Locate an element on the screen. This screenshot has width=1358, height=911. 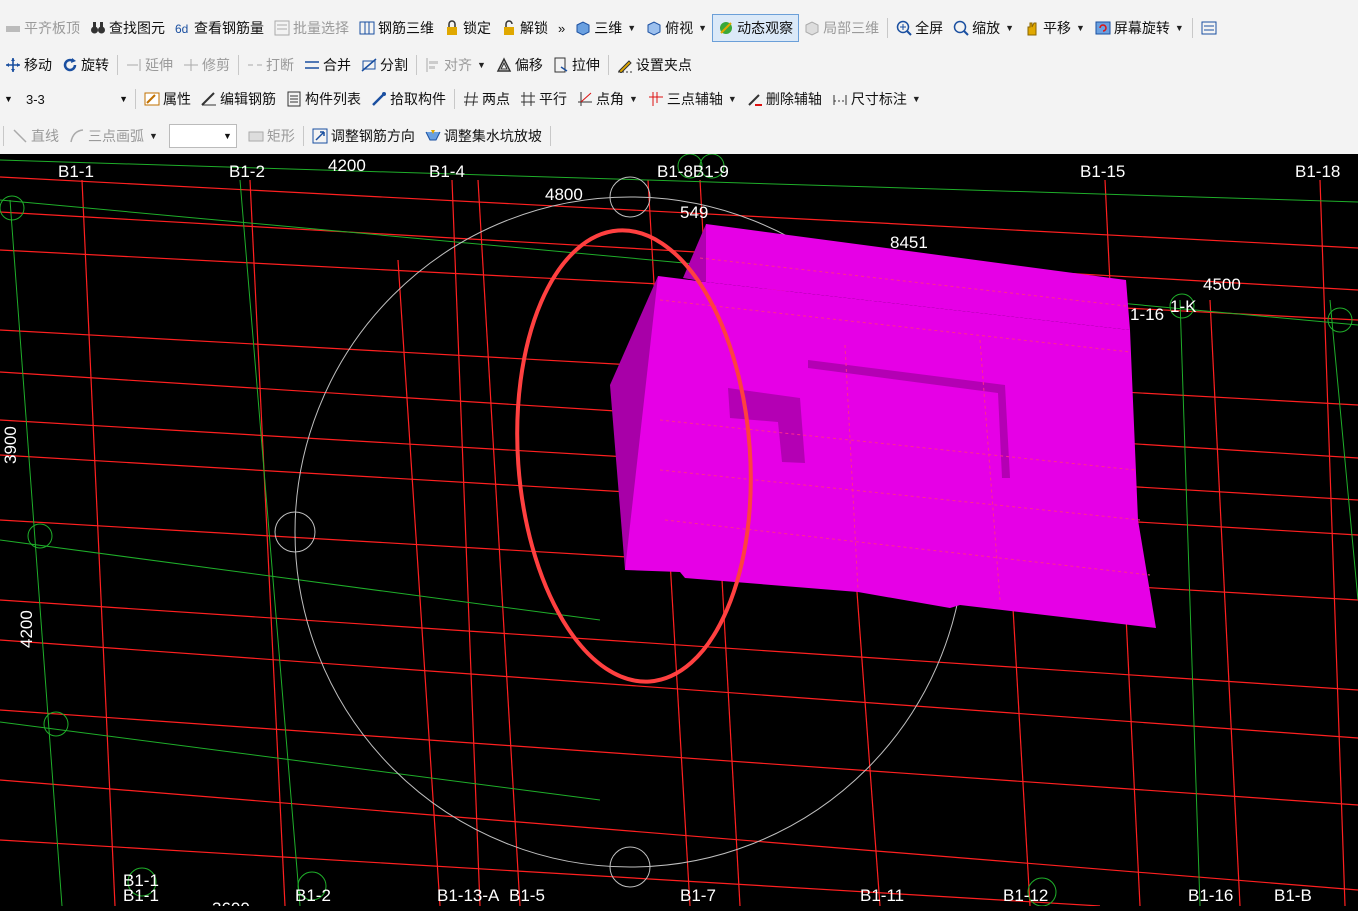
axis-label: B1-7 is located at coordinates (698, 895).